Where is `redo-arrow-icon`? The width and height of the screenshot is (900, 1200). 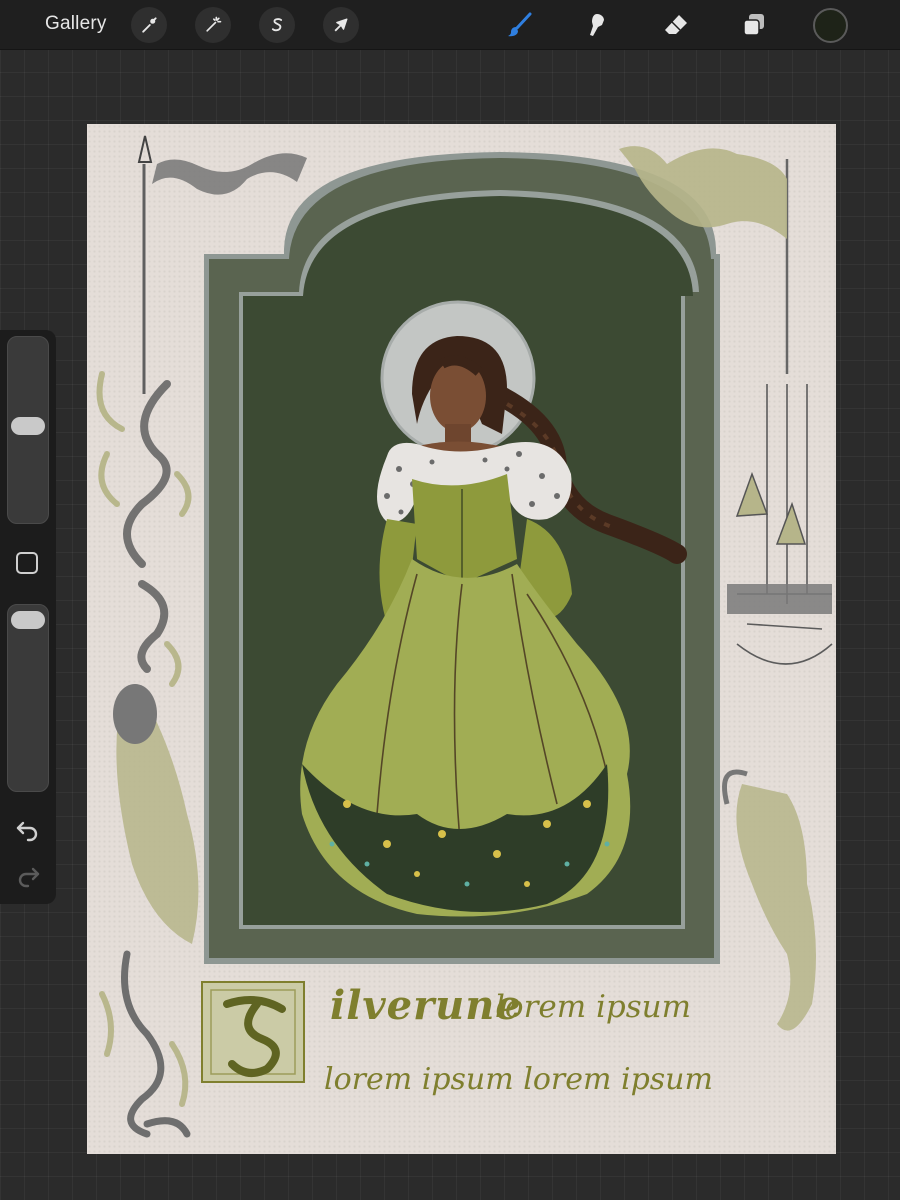 redo-arrow-icon is located at coordinates (28, 876).